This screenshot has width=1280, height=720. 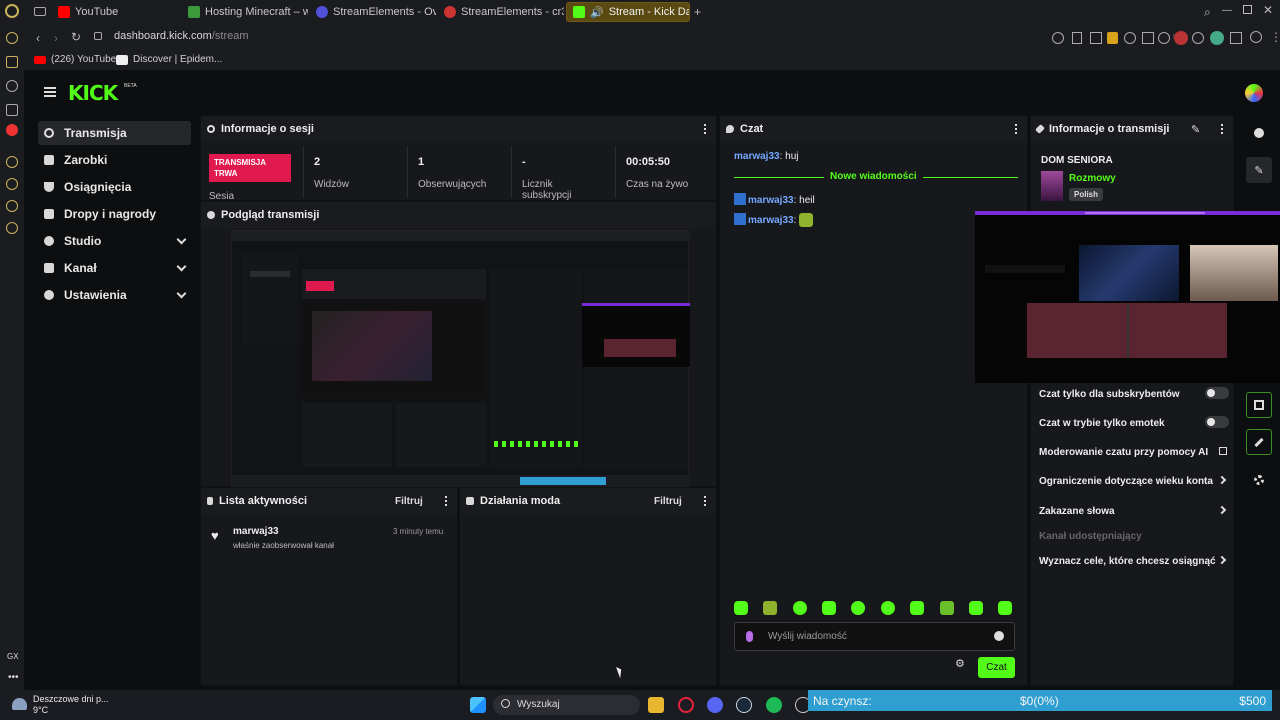 I want to click on pin-icon, so click(x=1077, y=38).